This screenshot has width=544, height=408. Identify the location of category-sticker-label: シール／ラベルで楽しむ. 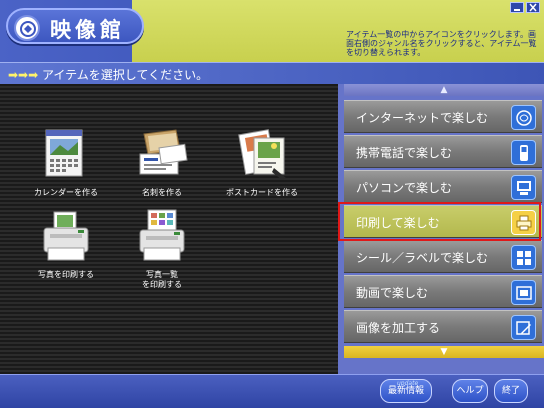
(443, 256).